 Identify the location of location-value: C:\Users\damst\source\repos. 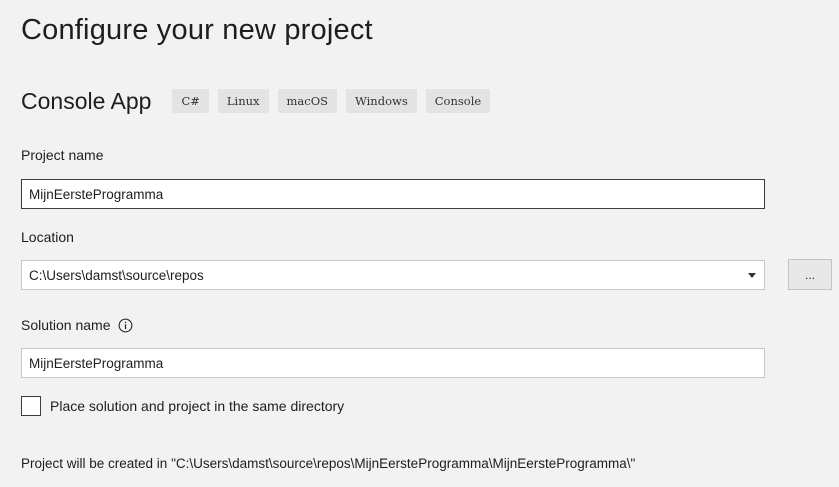
(116, 275).